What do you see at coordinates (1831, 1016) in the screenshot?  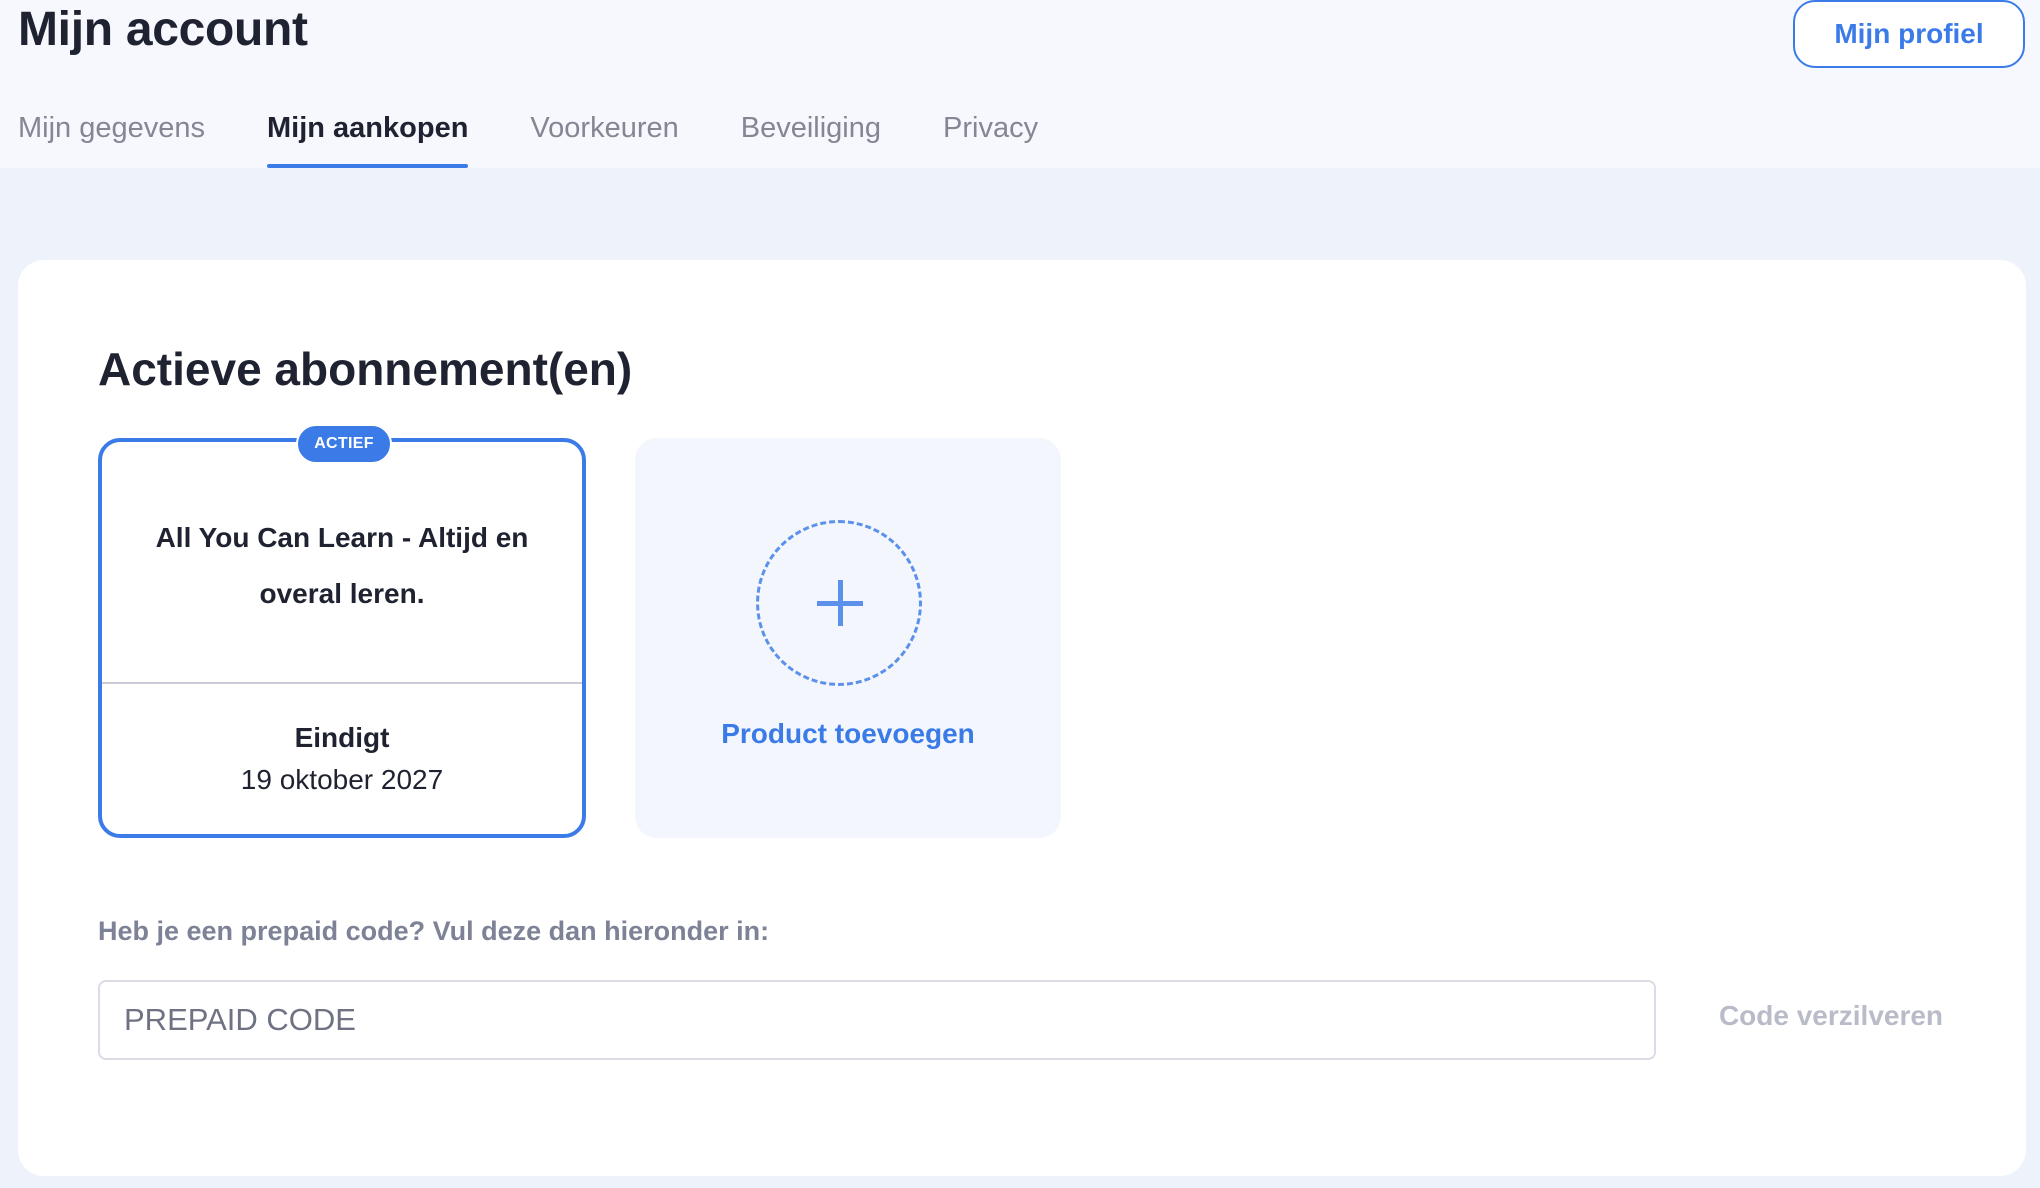 I see `redeem-code-button: Code verzilveren` at bounding box center [1831, 1016].